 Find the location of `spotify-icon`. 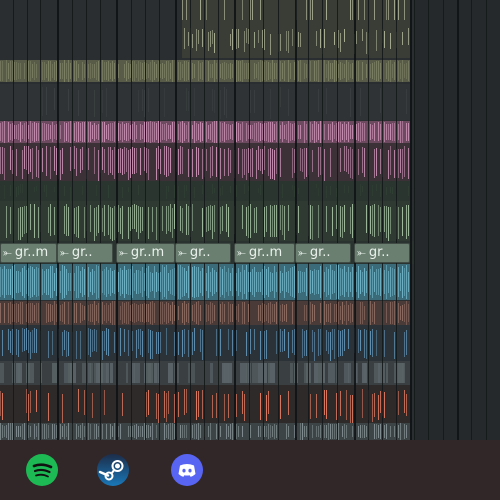

spotify-icon is located at coordinates (42, 470).